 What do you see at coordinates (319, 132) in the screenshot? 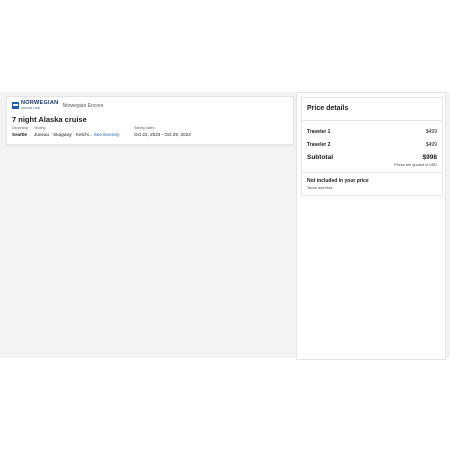
I see `traveler-label: Traveler 1` at bounding box center [319, 132].